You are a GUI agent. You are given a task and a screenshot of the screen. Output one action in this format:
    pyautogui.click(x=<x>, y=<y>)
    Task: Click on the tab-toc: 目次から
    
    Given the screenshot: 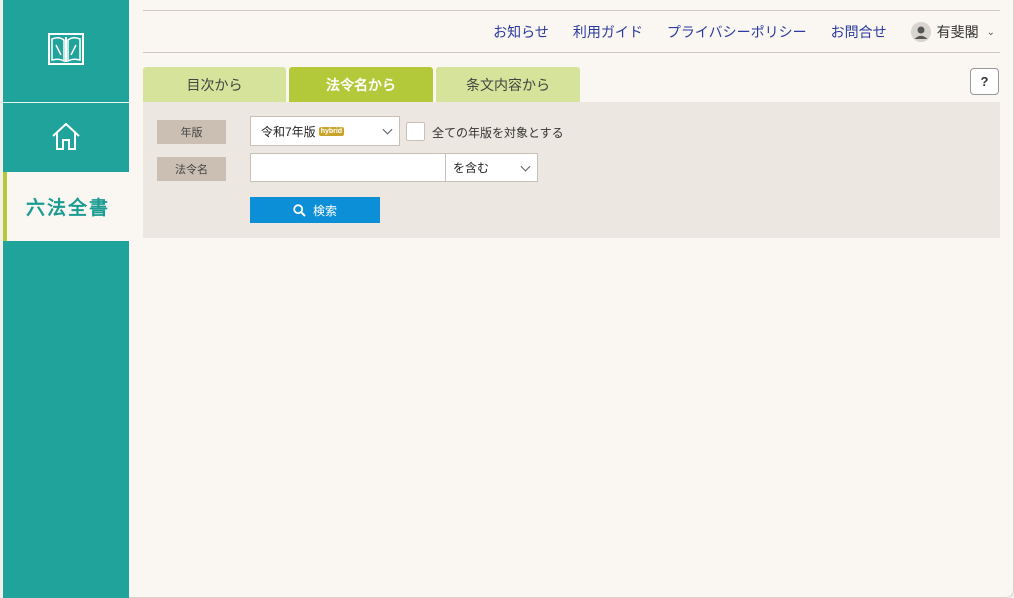 What is the action you would take?
    pyautogui.click(x=214, y=84)
    